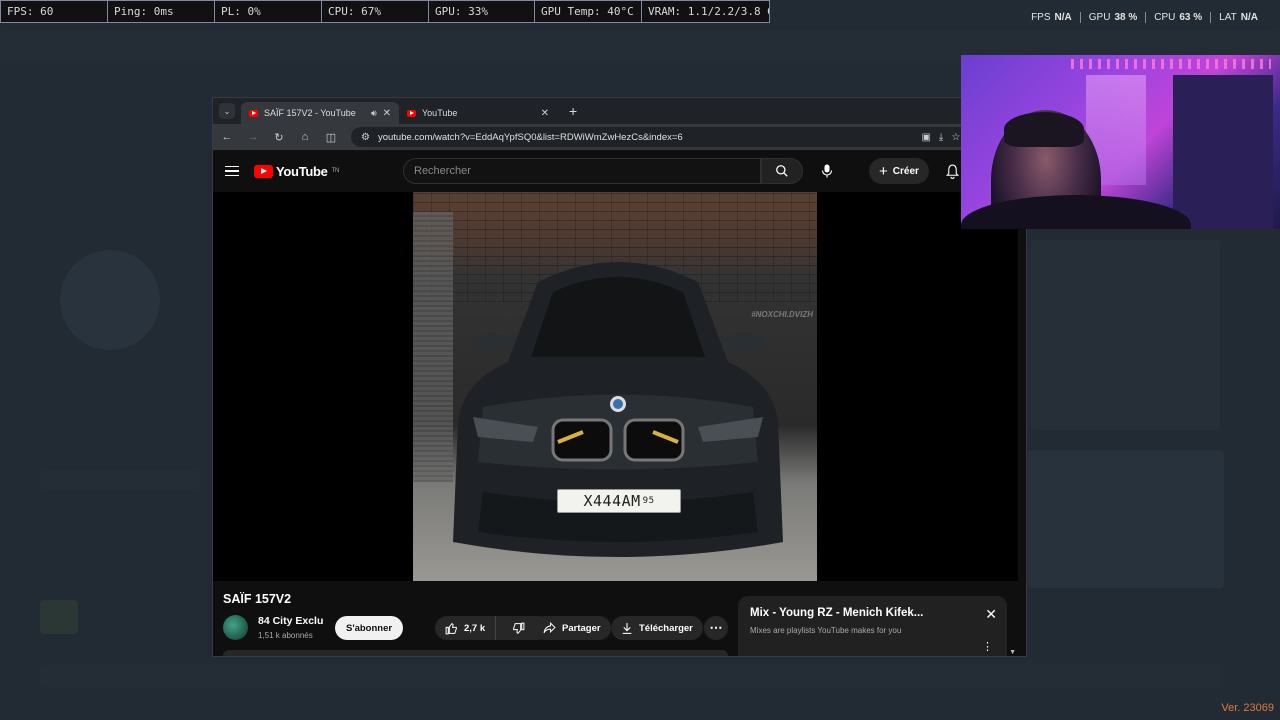 Image resolution: width=1280 pixels, height=720 pixels. I want to click on share-button: Partager, so click(572, 628).